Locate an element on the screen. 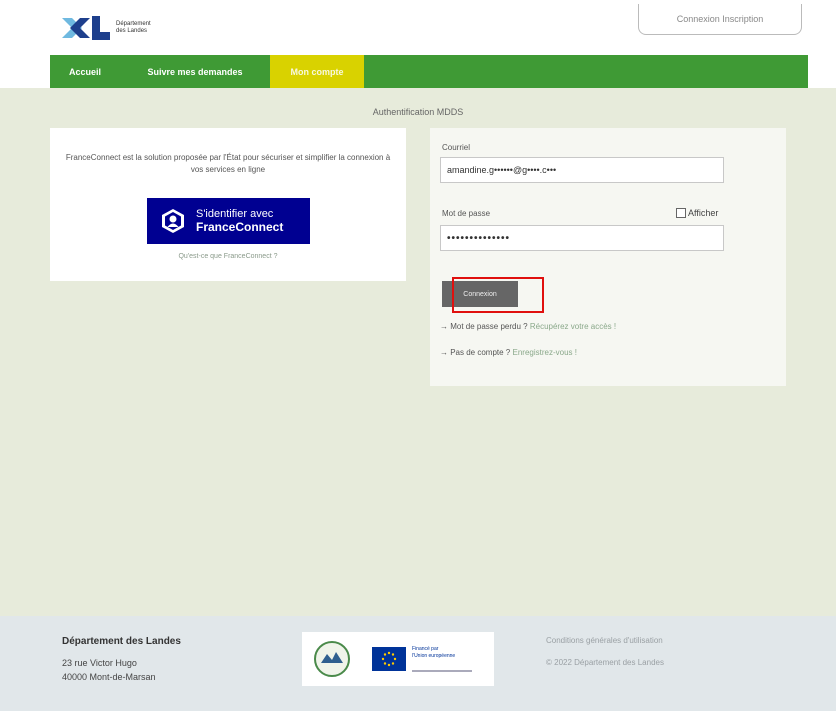 The height and width of the screenshot is (711, 836). footer-partner-logos: Financé par l'Union européenne is located at coordinates (398, 659).